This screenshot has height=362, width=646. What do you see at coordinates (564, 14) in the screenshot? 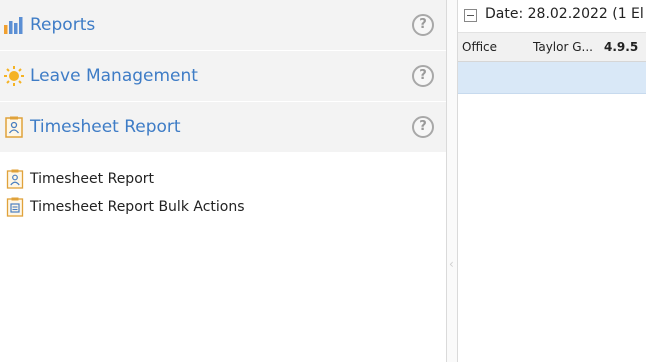
I see `group-header-label: Date: 28.02.2022 (1 El` at bounding box center [564, 14].